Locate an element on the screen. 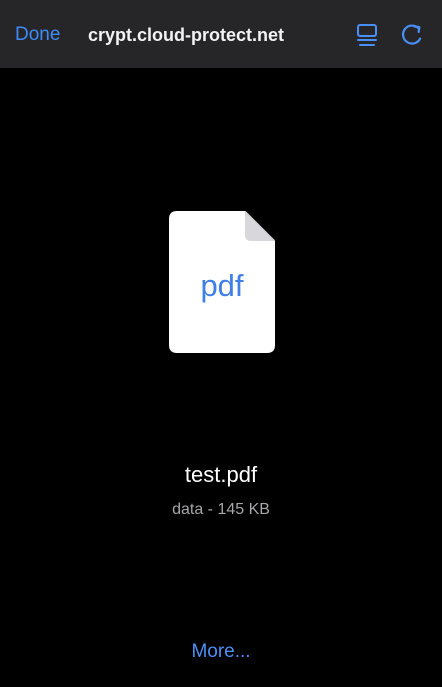 Image resolution: width=442 pixels, height=687 pixels. browser-toolbar: Done crypt.cloud-protect.net is located at coordinates (221, 34).